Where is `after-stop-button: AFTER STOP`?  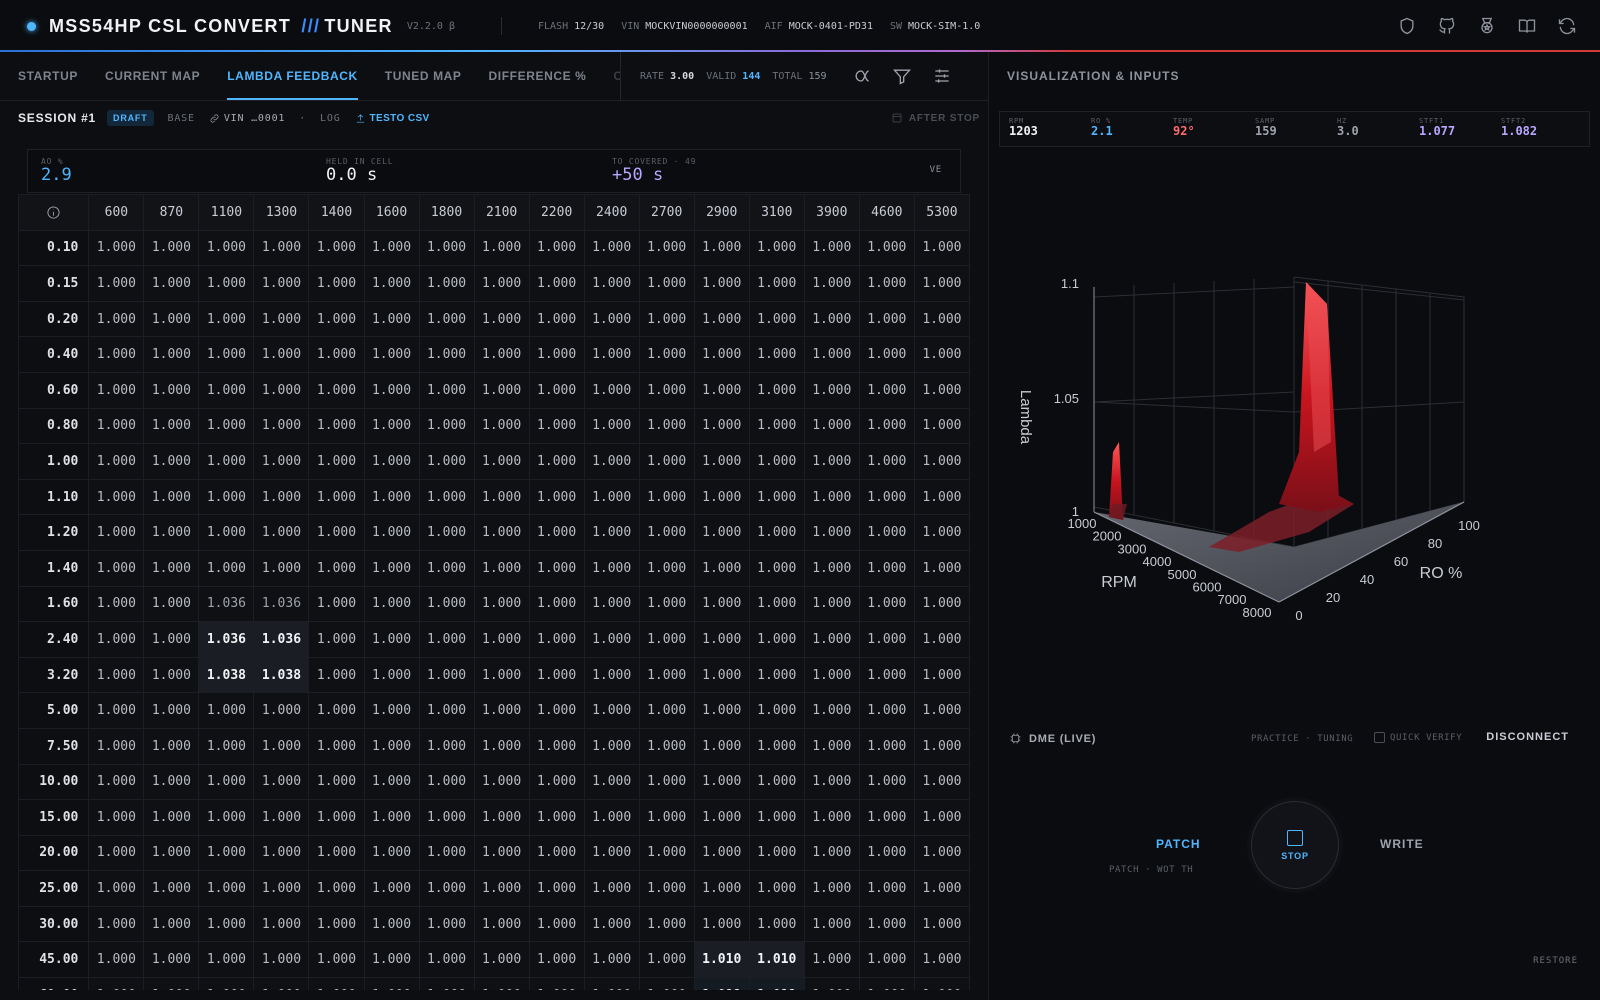 after-stop-button: AFTER STOP is located at coordinates (935, 118).